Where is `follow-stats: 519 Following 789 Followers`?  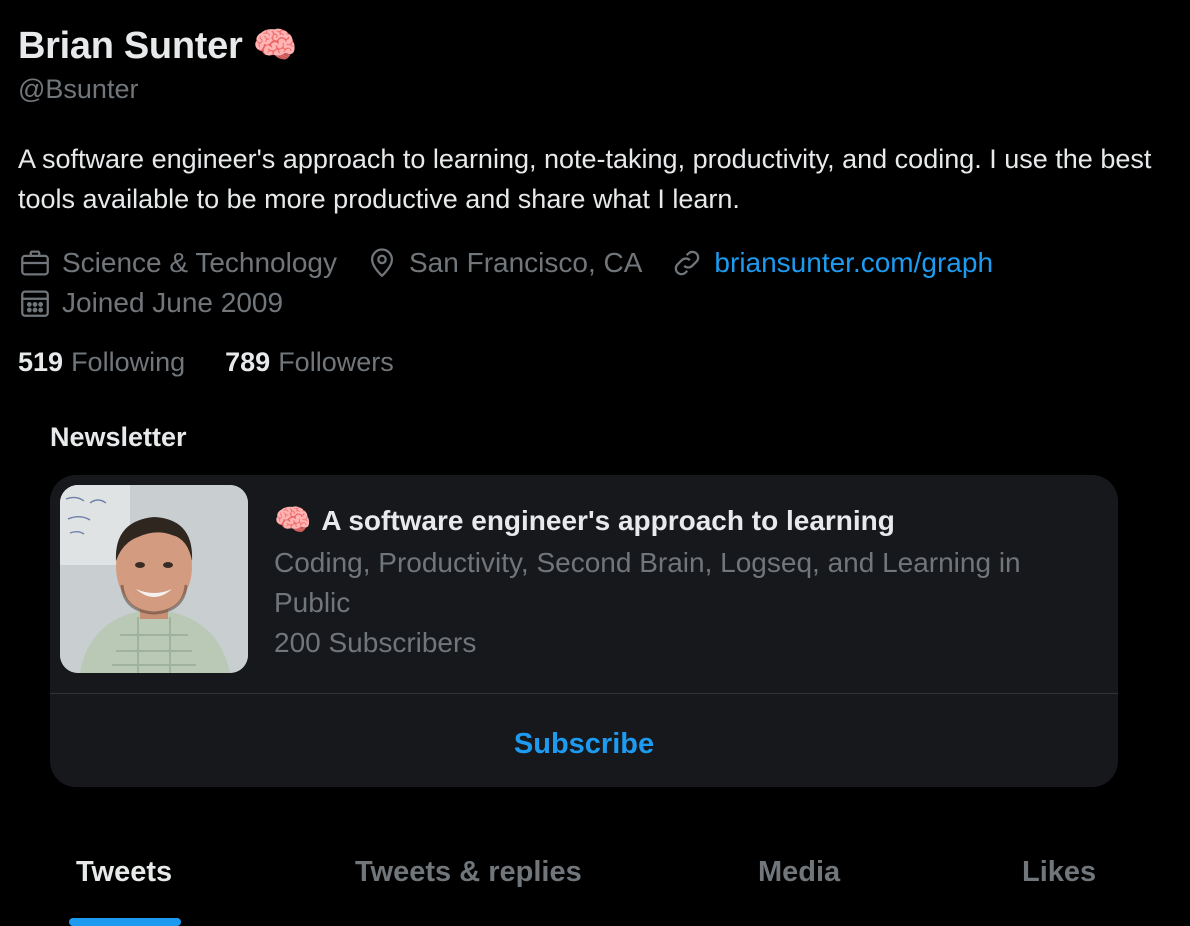
follow-stats: 519 Following 789 Followers is located at coordinates (594, 362).